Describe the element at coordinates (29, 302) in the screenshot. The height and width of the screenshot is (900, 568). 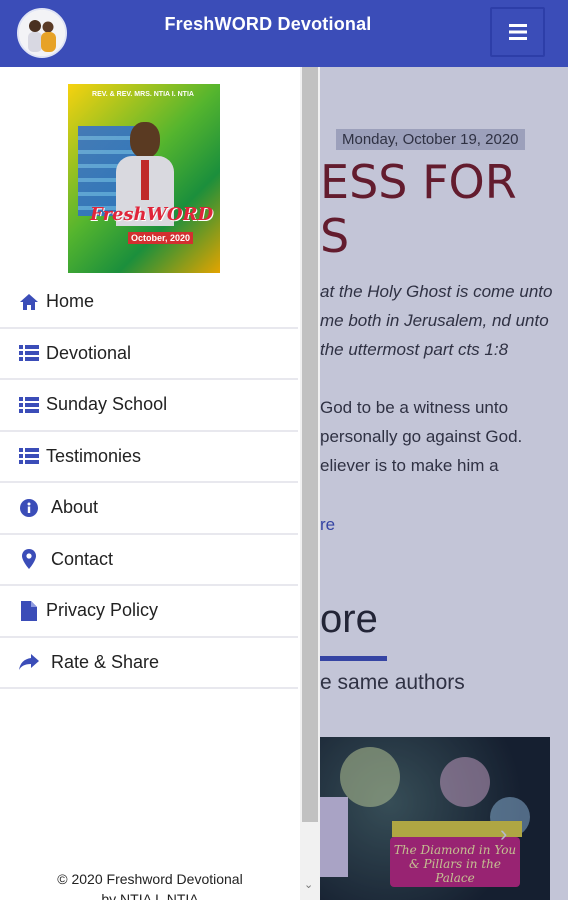
I see `home-icon` at that location.